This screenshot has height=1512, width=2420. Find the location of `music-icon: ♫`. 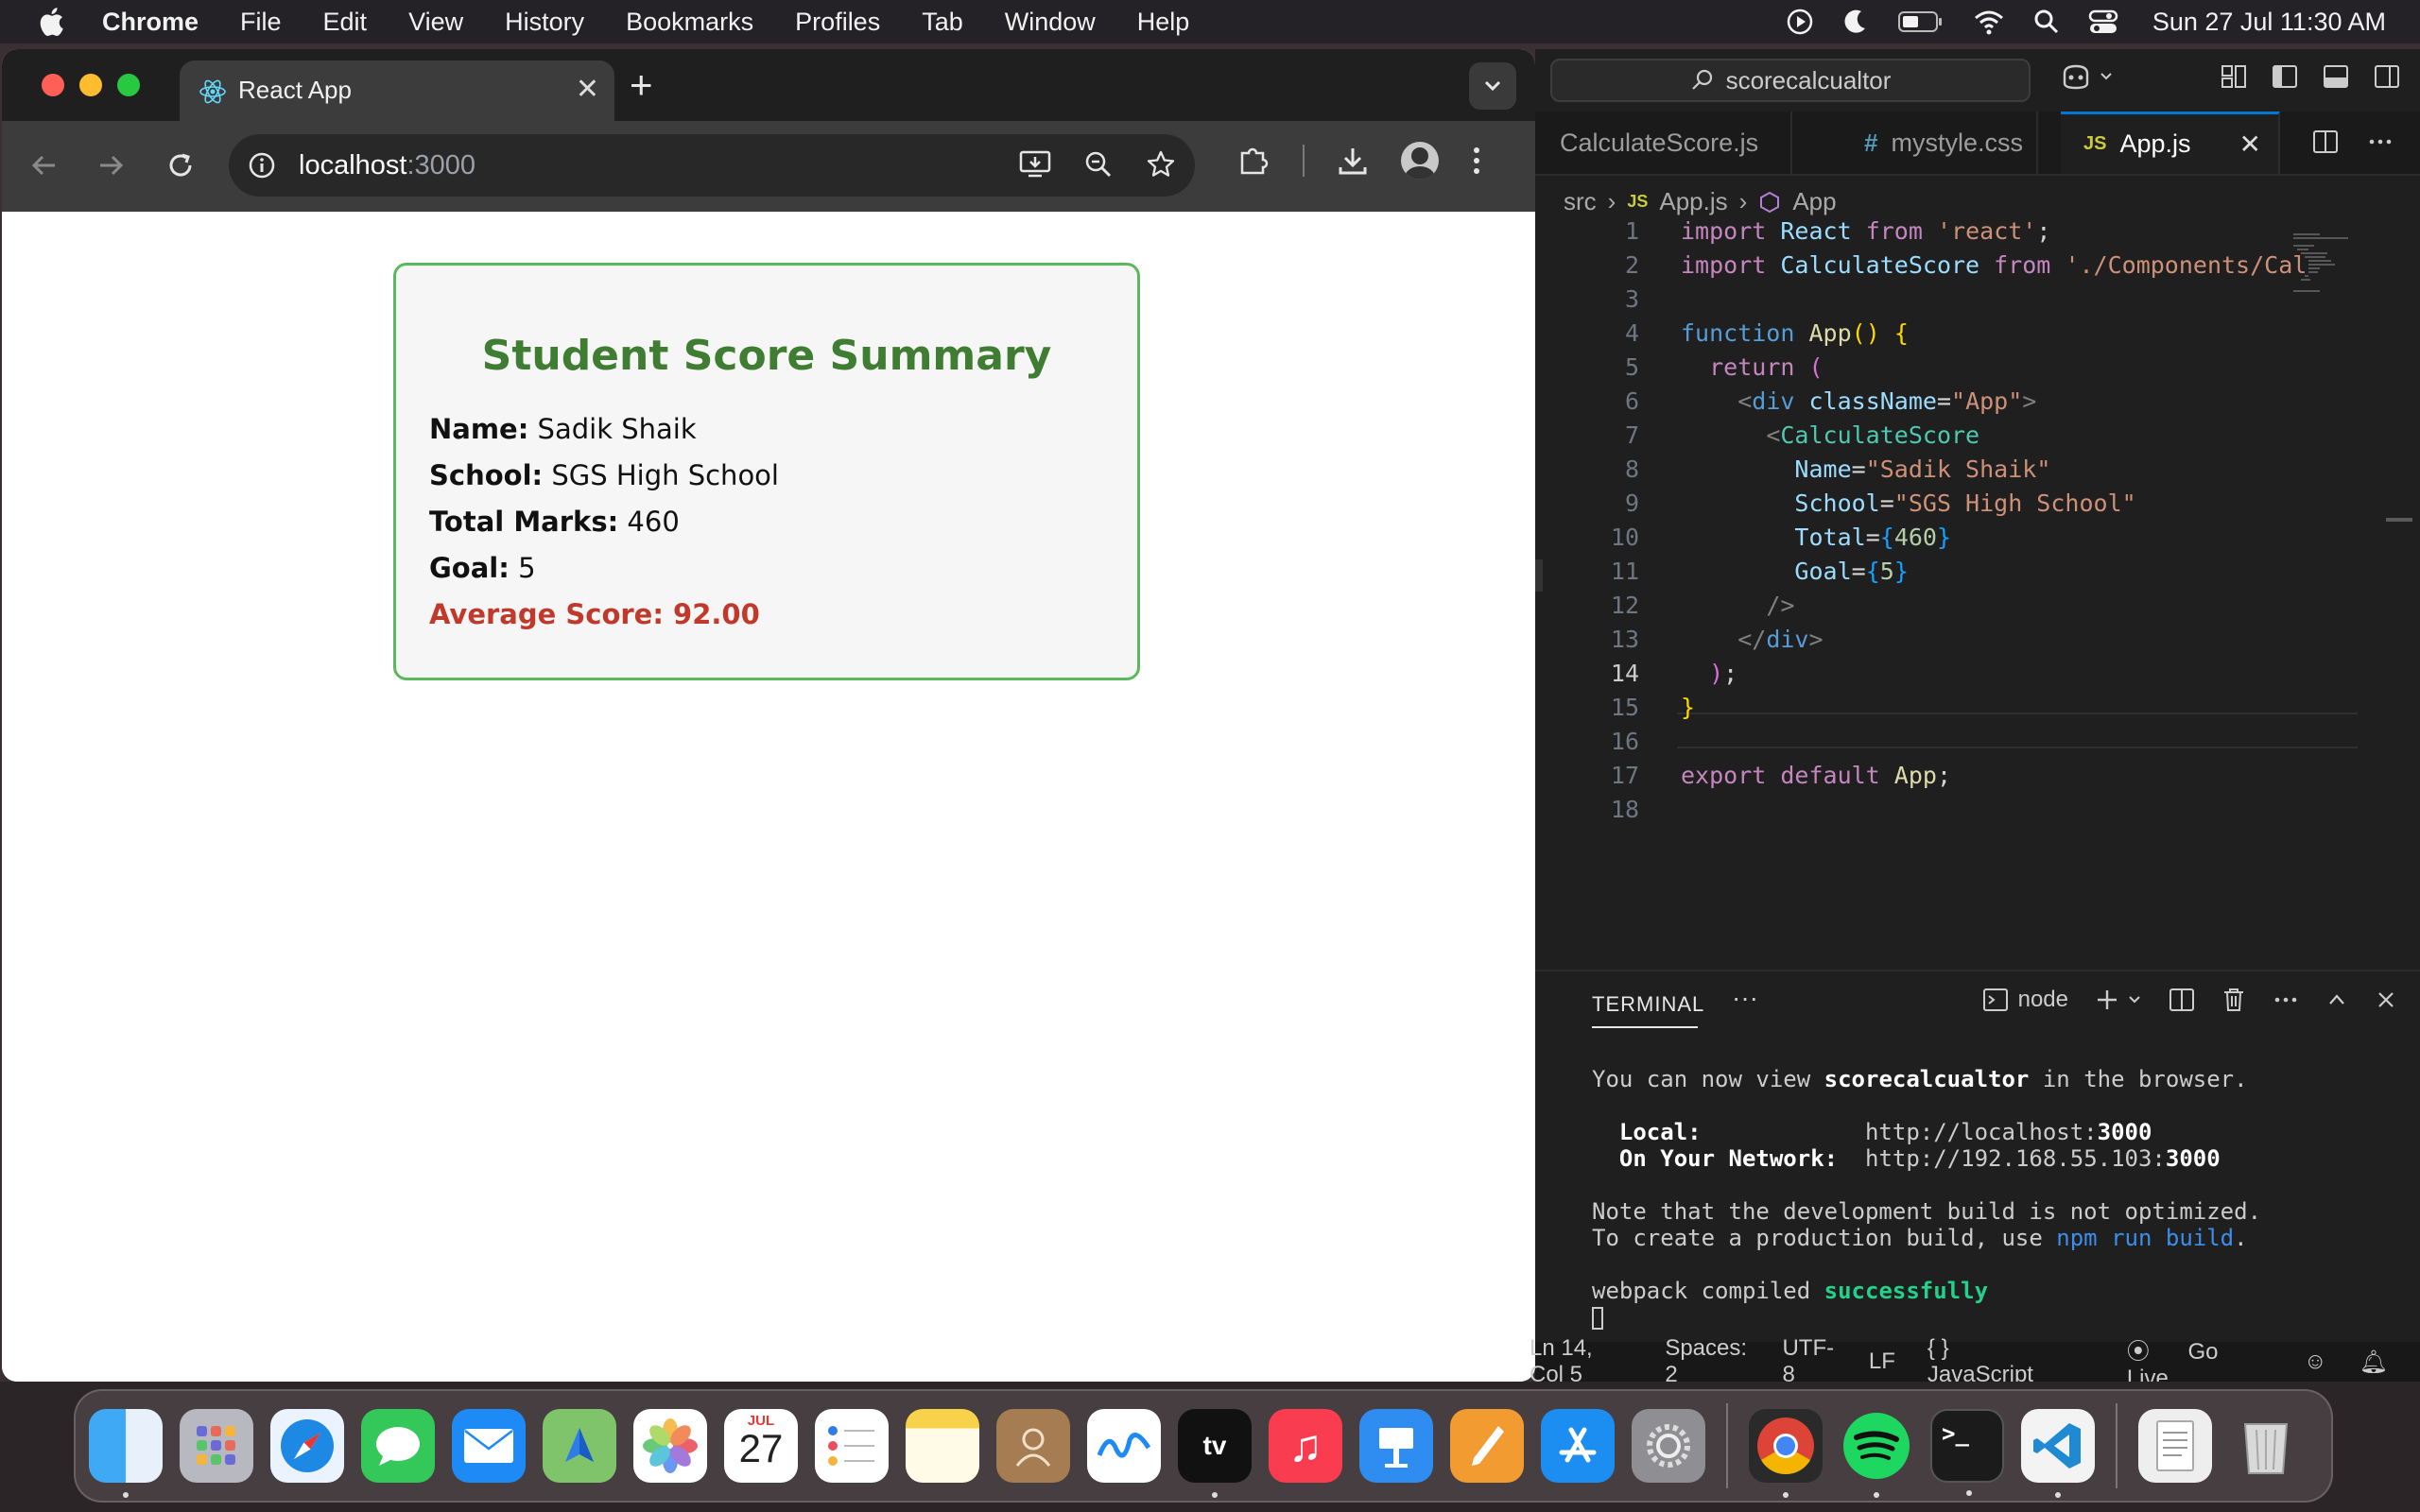

music-icon: ♫ is located at coordinates (1305, 1446).